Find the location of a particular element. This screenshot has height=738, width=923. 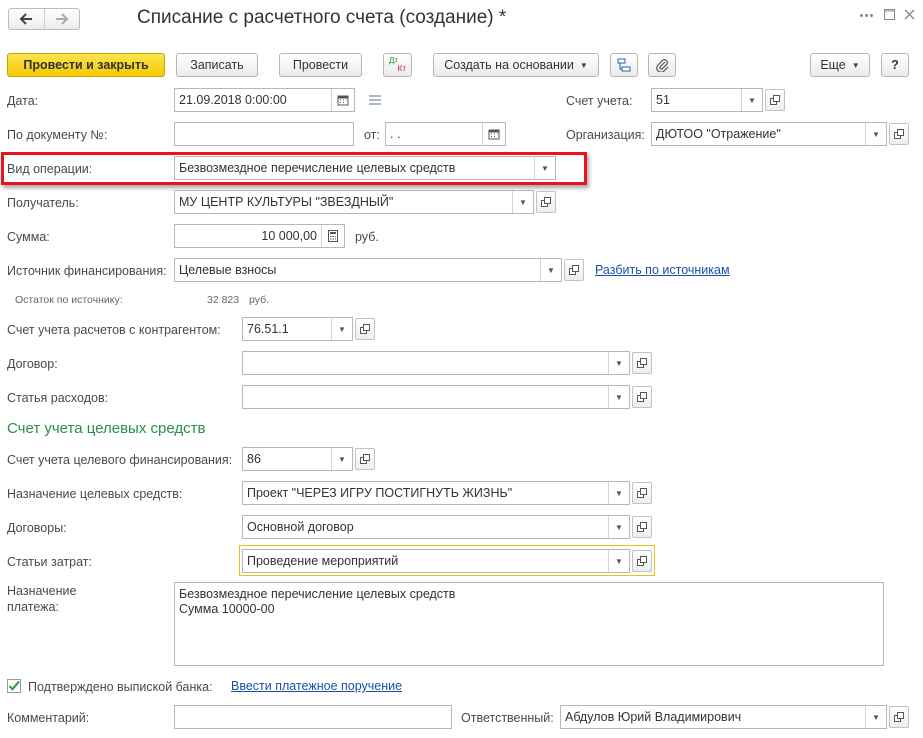

comment-field is located at coordinates (313, 717).